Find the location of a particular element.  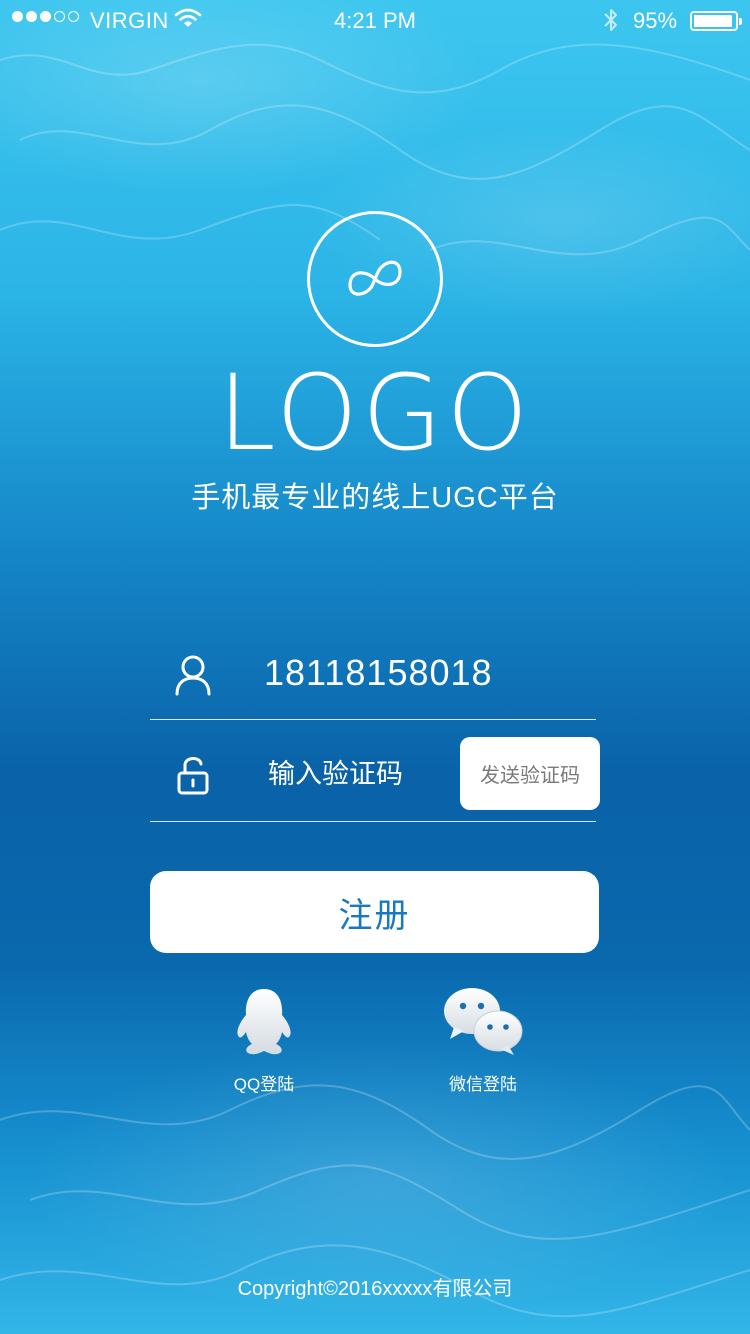

wechat-icon is located at coordinates (483, 1021).